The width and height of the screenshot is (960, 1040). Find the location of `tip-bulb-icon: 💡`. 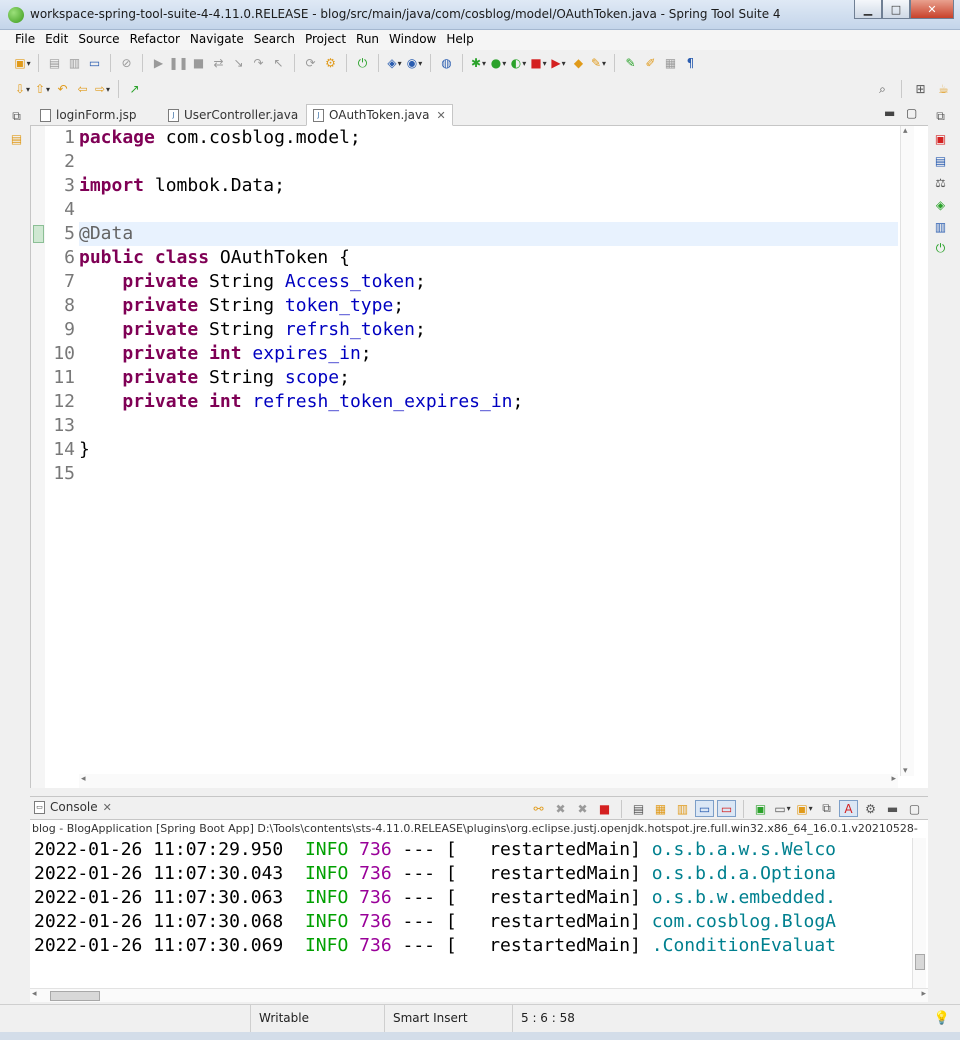

tip-bulb-icon: 💡 is located at coordinates (942, 1018).